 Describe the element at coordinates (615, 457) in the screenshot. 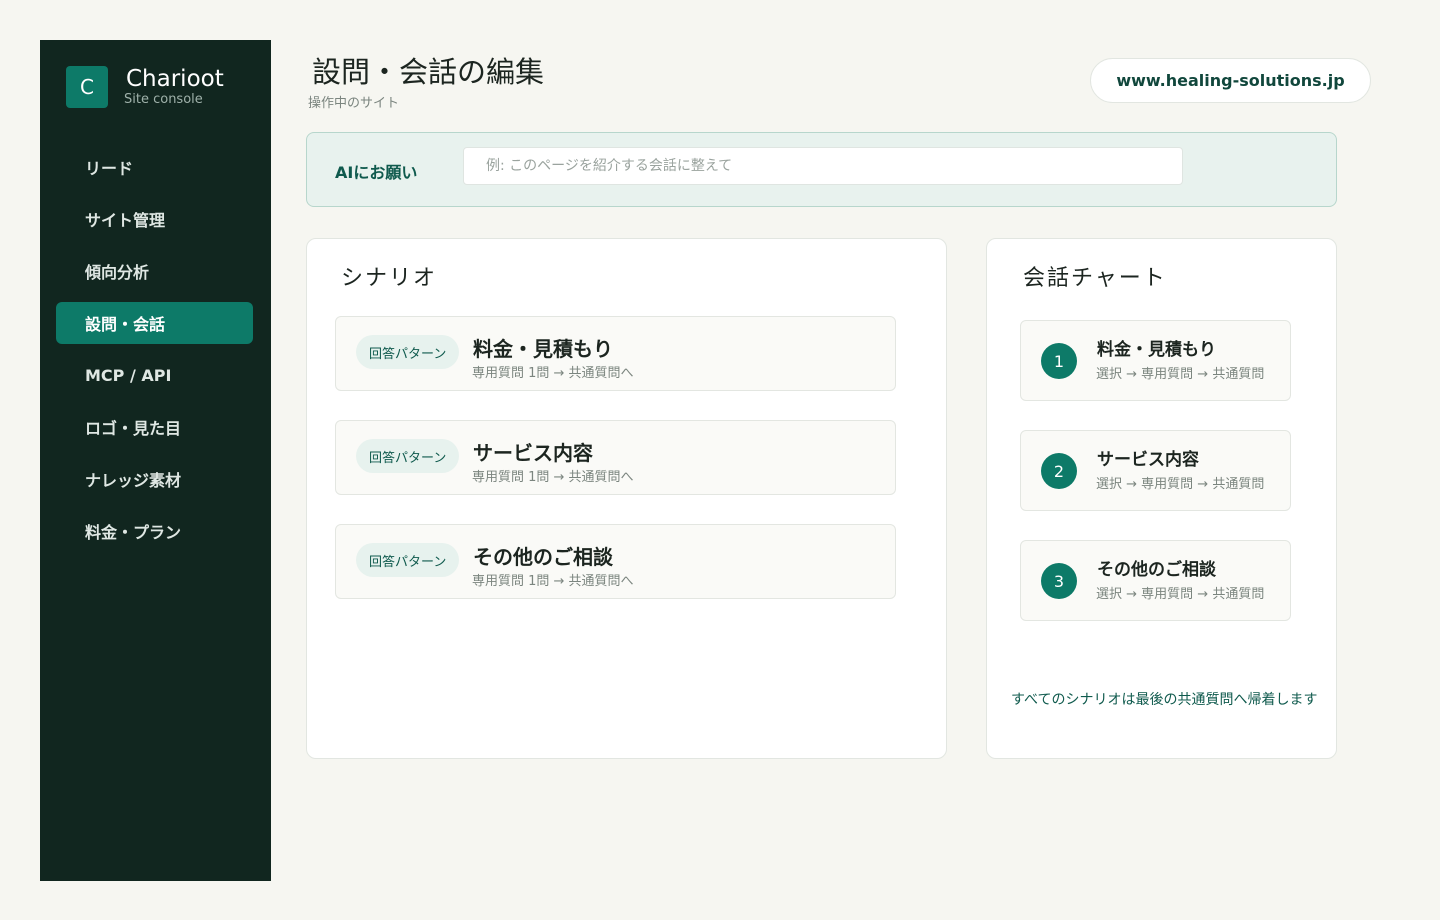

I see `scenario-card-service: 回答パターン サービス内容 専用質問 1問 → 共通質問へ` at that location.